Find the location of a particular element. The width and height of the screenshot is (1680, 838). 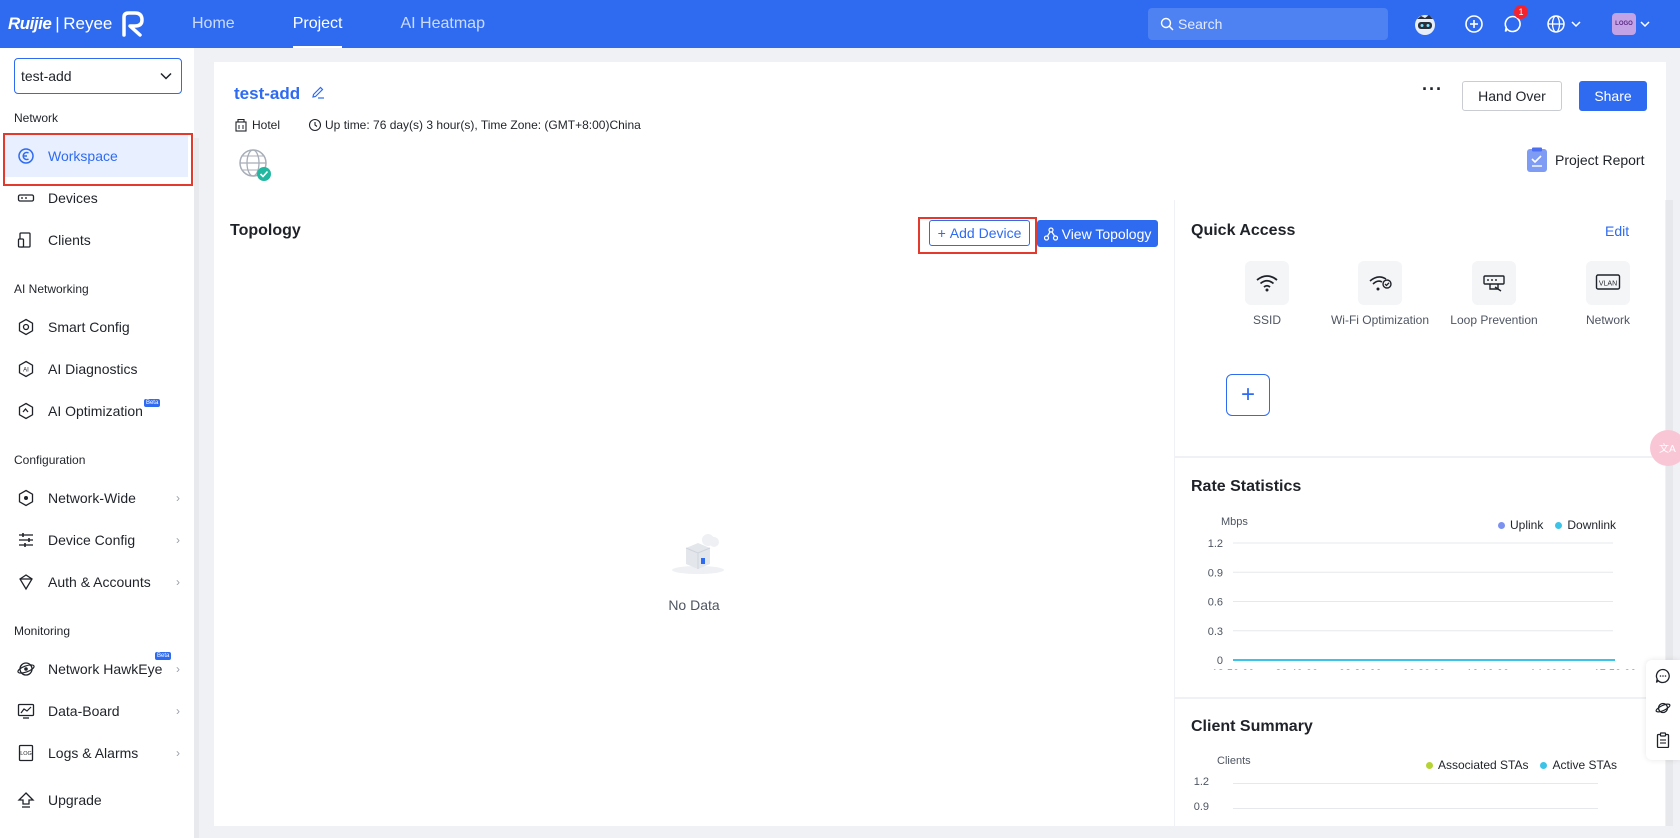

quick-access-ssid: SSID is located at coordinates (1267, 294).